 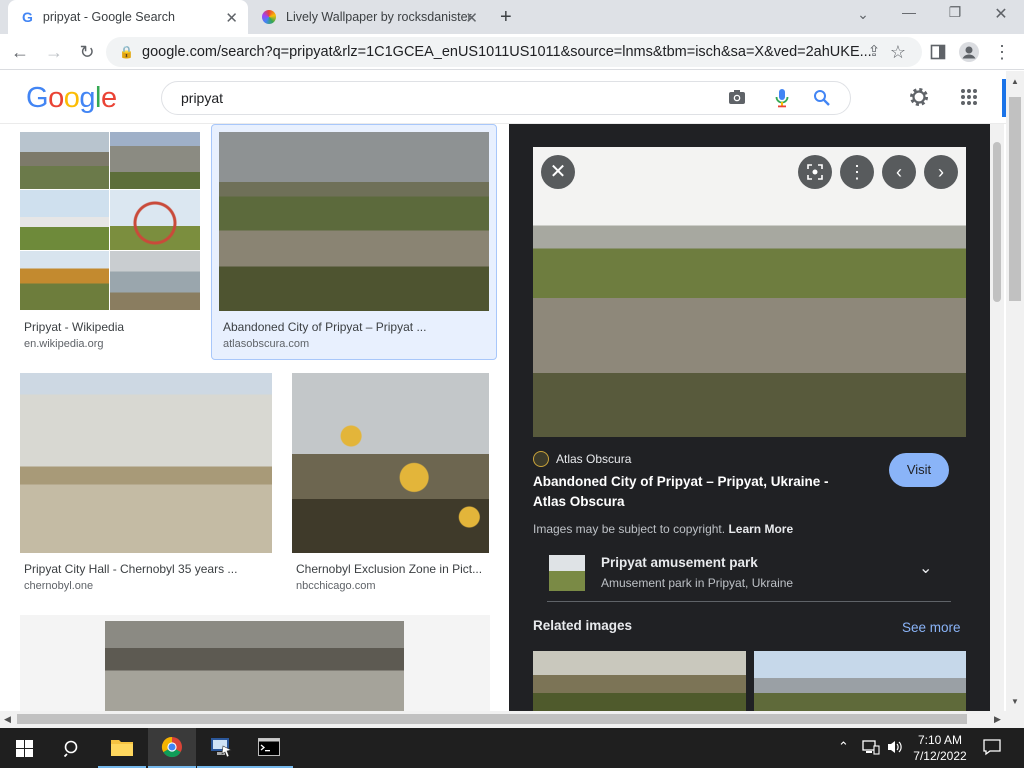 I want to click on forward-arrow-icon: →, so click(x=54, y=52).